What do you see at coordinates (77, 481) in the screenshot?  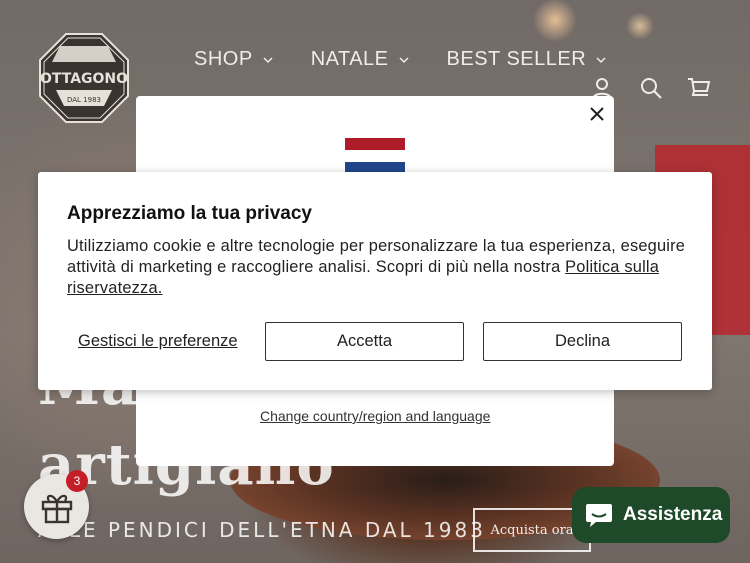 I see `gift-badge-count: 3` at bounding box center [77, 481].